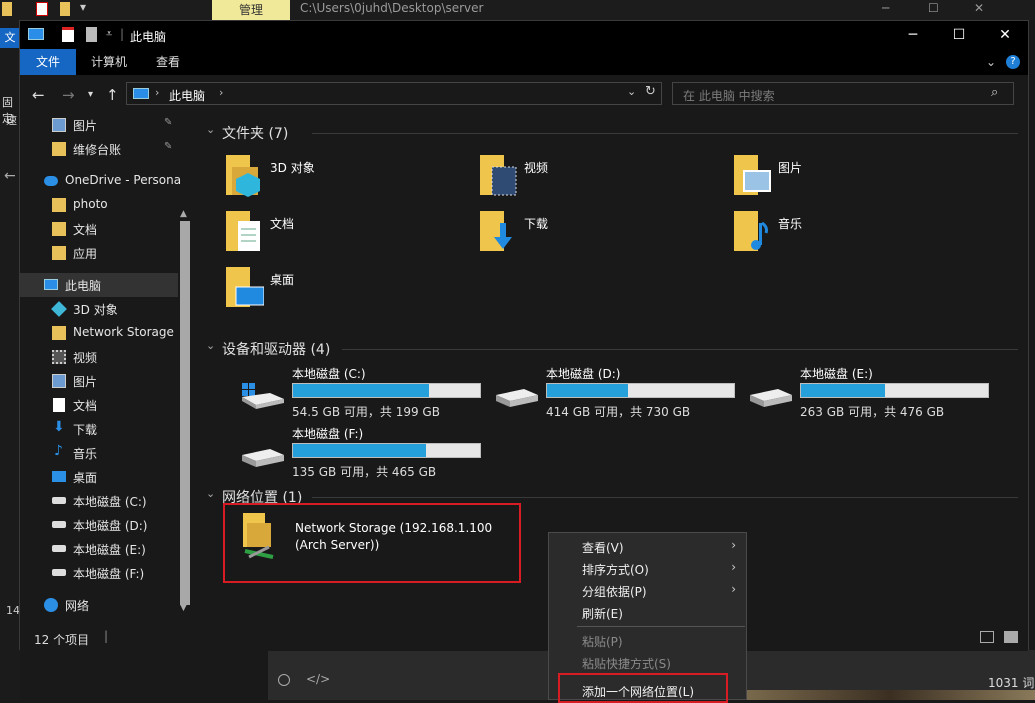 The image size is (1035, 703). I want to click on network-location-label: Network Storage (192.168.1.100, so click(394, 528).